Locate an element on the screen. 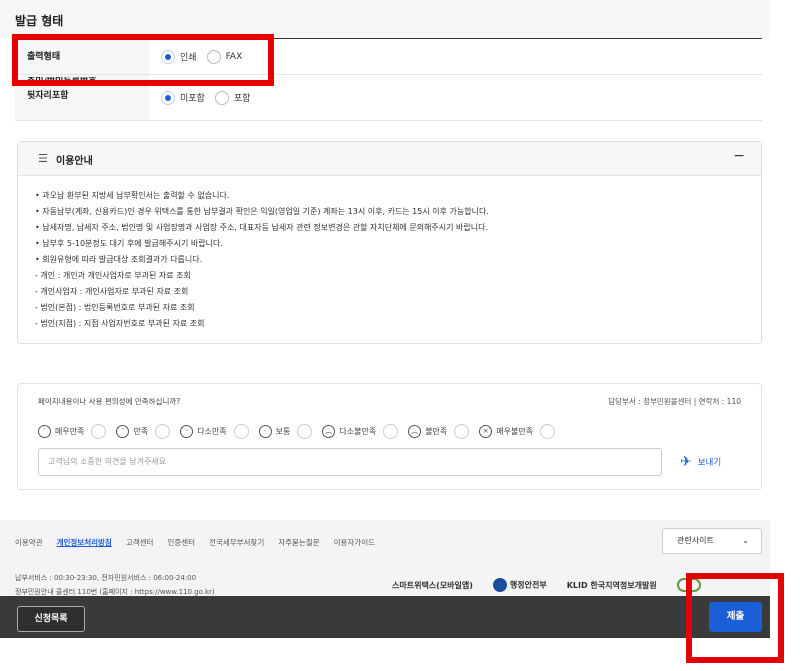 This screenshot has width=800, height=671. guide-item: - 개인사업자 : 개인사업자로 부과된 자료 조회 is located at coordinates (112, 291).